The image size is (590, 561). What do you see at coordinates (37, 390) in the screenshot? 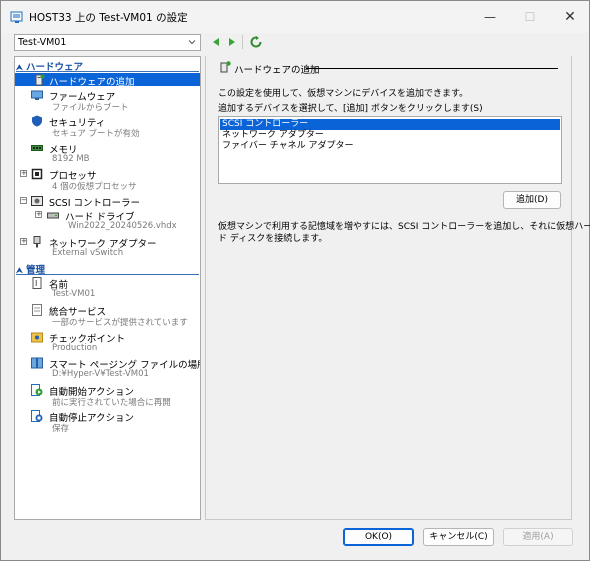
I see `auto-start-icon` at bounding box center [37, 390].